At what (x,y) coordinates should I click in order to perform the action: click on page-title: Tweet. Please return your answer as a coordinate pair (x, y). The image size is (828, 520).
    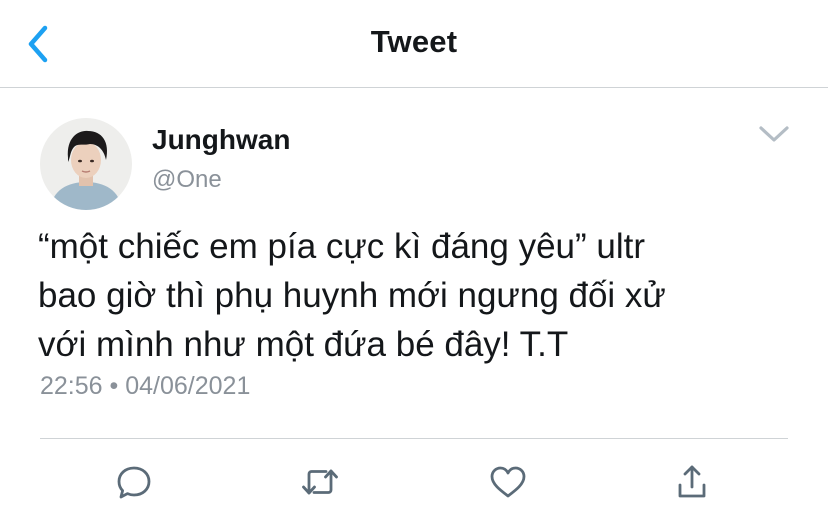
    Looking at the image, I should click on (414, 41).